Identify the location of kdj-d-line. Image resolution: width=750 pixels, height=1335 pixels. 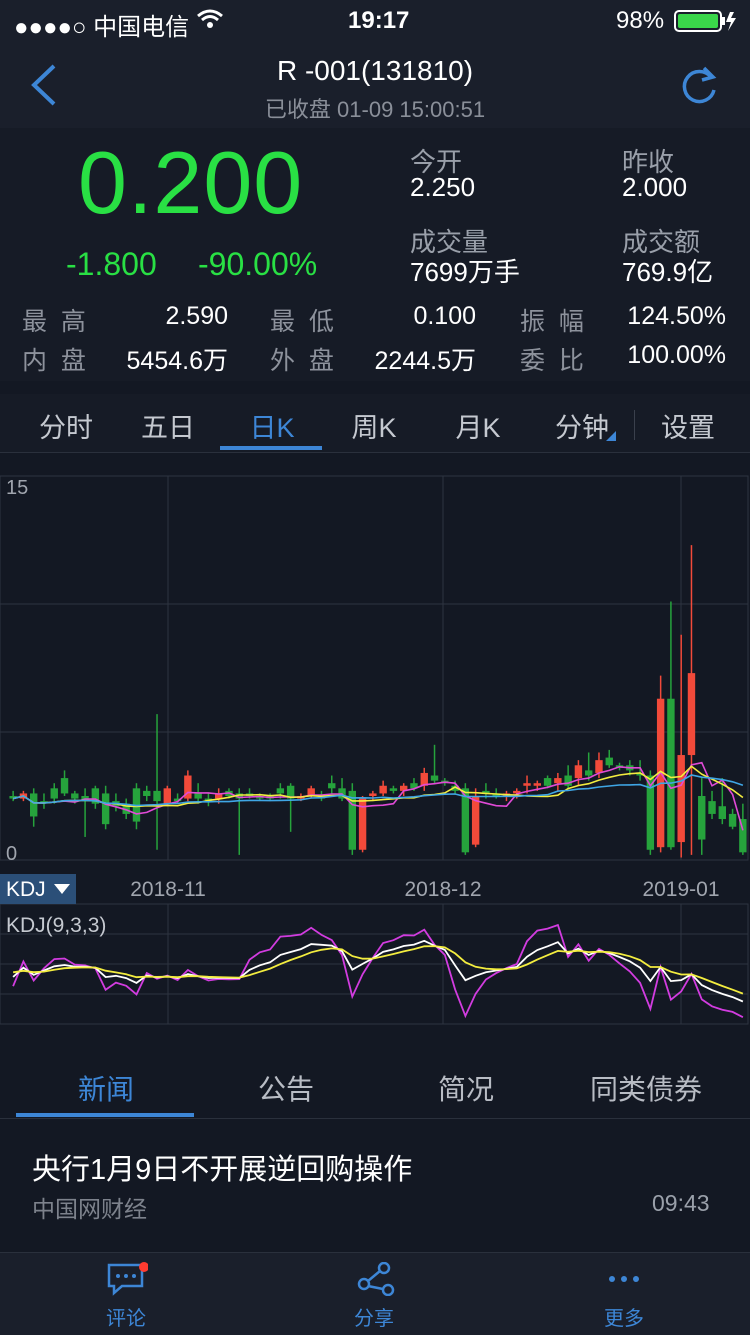
(378, 970).